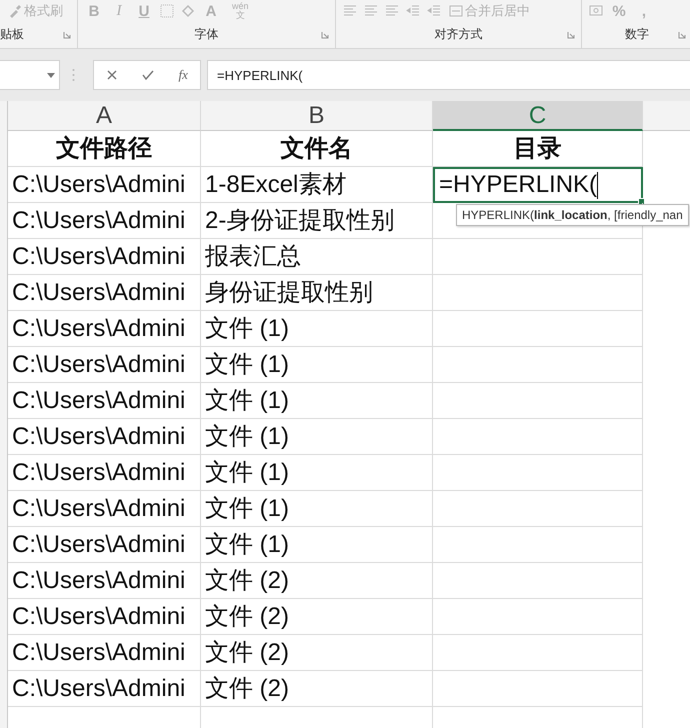  Describe the element at coordinates (51, 75) in the screenshot. I see `caret-icon` at that location.